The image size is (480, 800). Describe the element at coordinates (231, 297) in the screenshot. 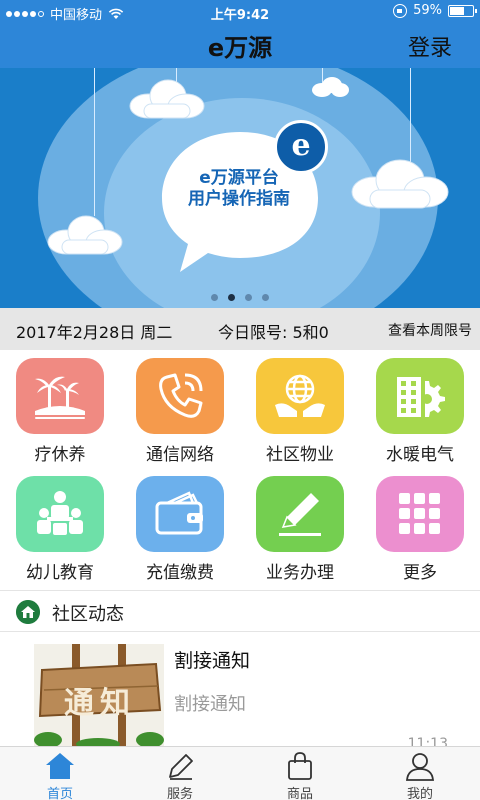

I see `carousel-dot-active` at that location.